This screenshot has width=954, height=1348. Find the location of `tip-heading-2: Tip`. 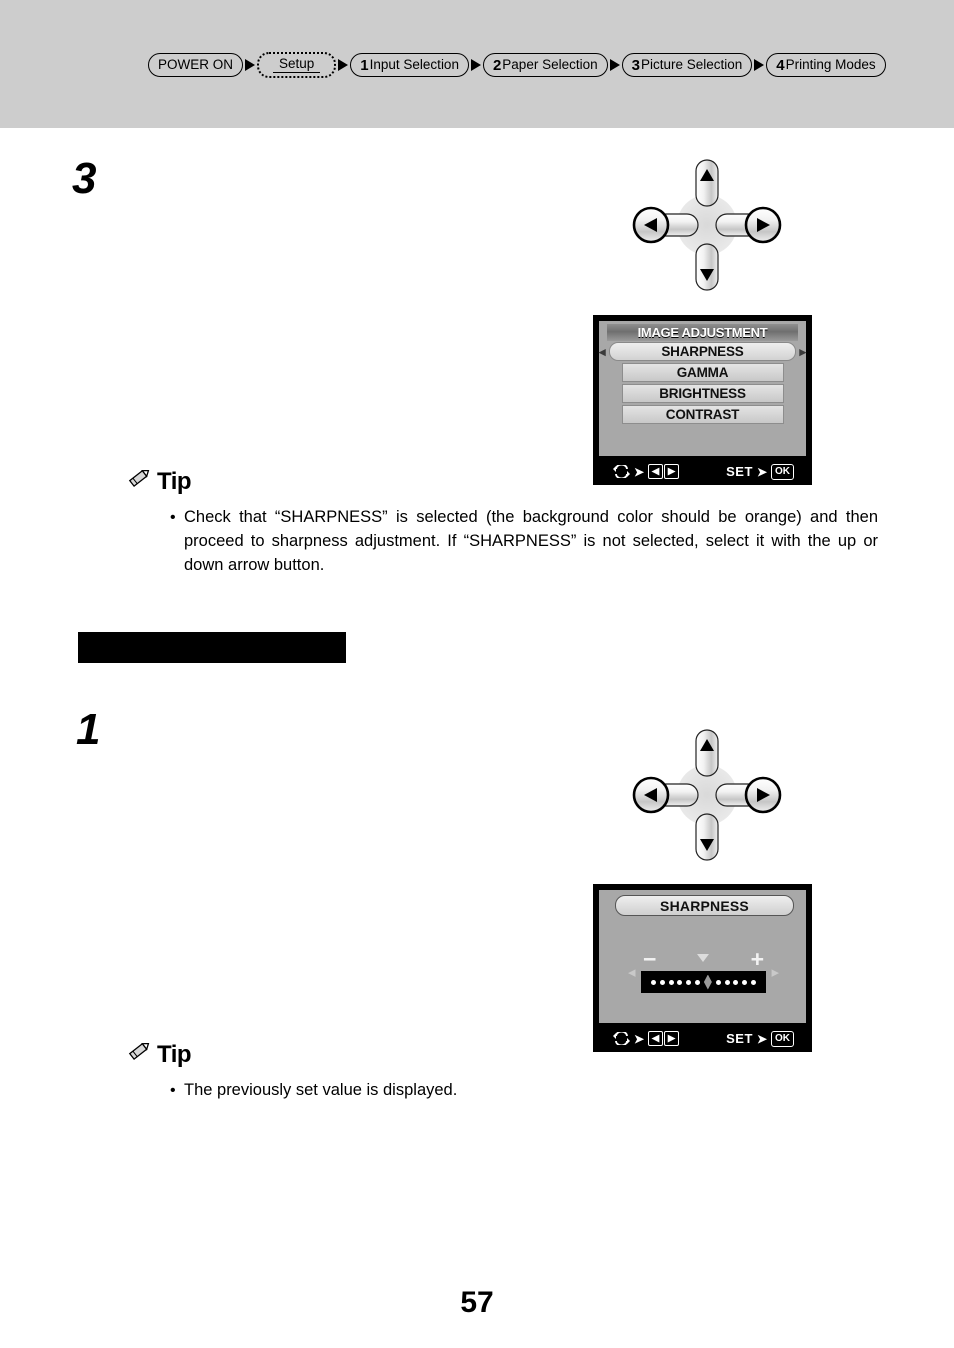

tip-heading-2: Tip is located at coordinates (160, 1055).